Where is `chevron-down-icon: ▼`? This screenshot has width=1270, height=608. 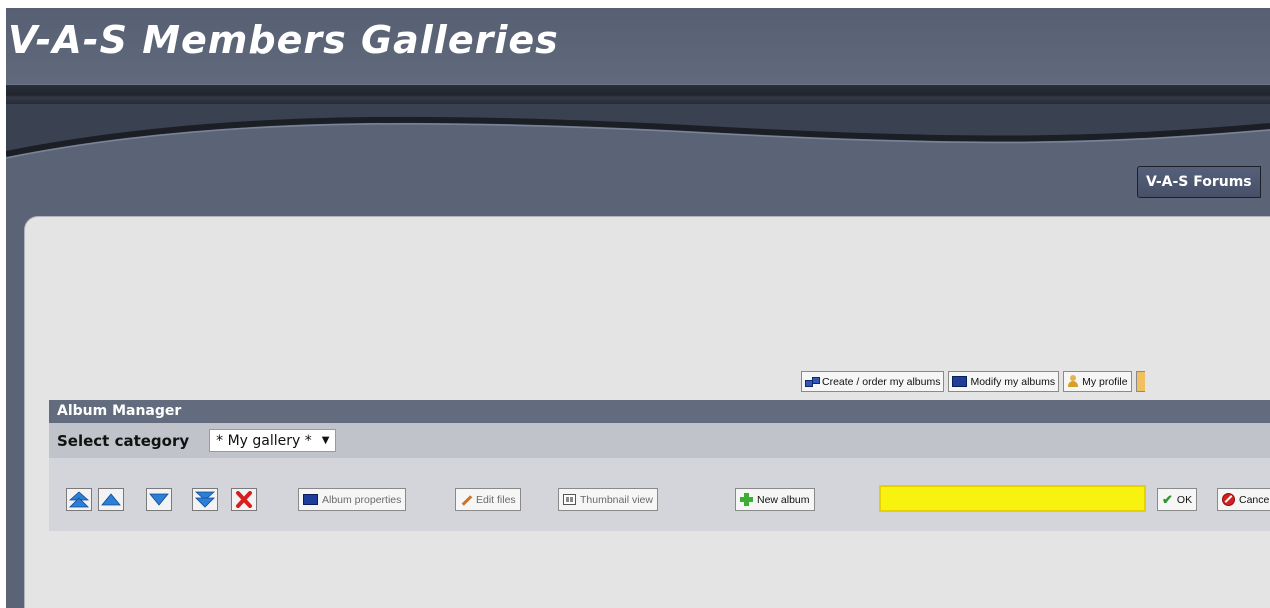
chevron-down-icon: ▼ is located at coordinates (325, 440).